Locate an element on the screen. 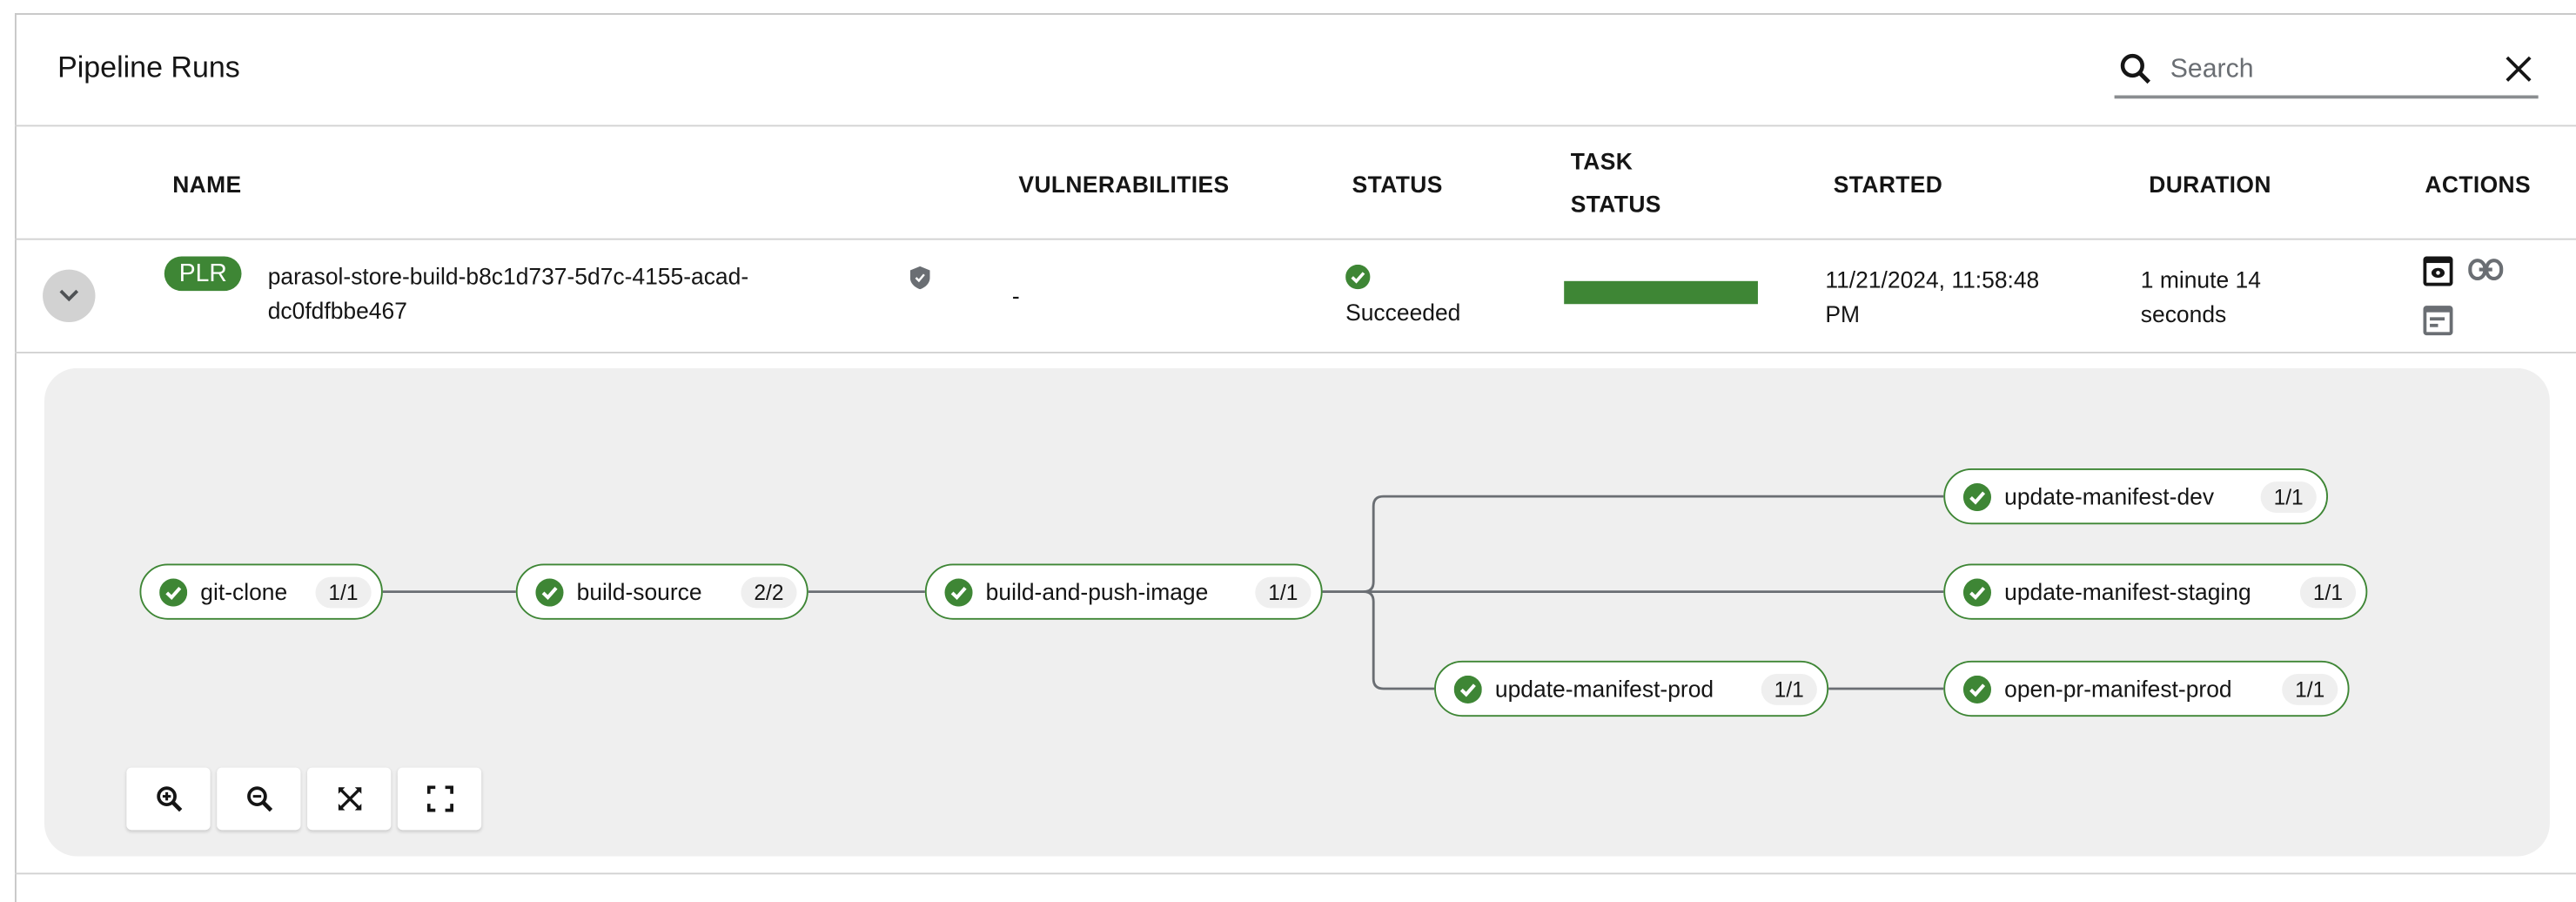 The image size is (2576, 902). edge-build-and-push-image-update-manifest-dev is located at coordinates (1633, 544).